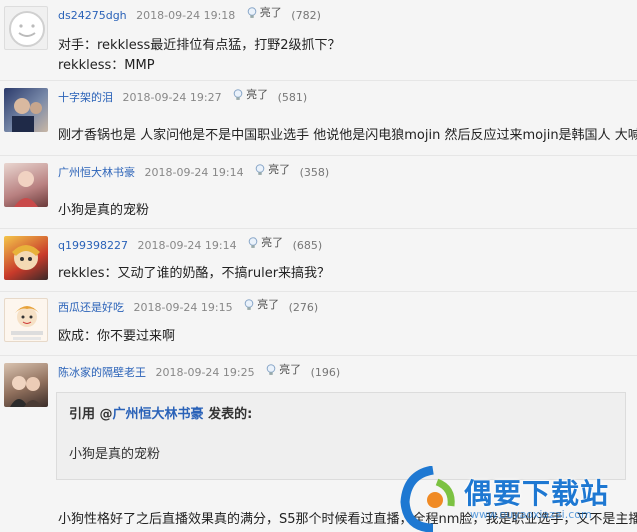  I want to click on comment-text-line: 欧成：你不要过来啊, so click(117, 336).